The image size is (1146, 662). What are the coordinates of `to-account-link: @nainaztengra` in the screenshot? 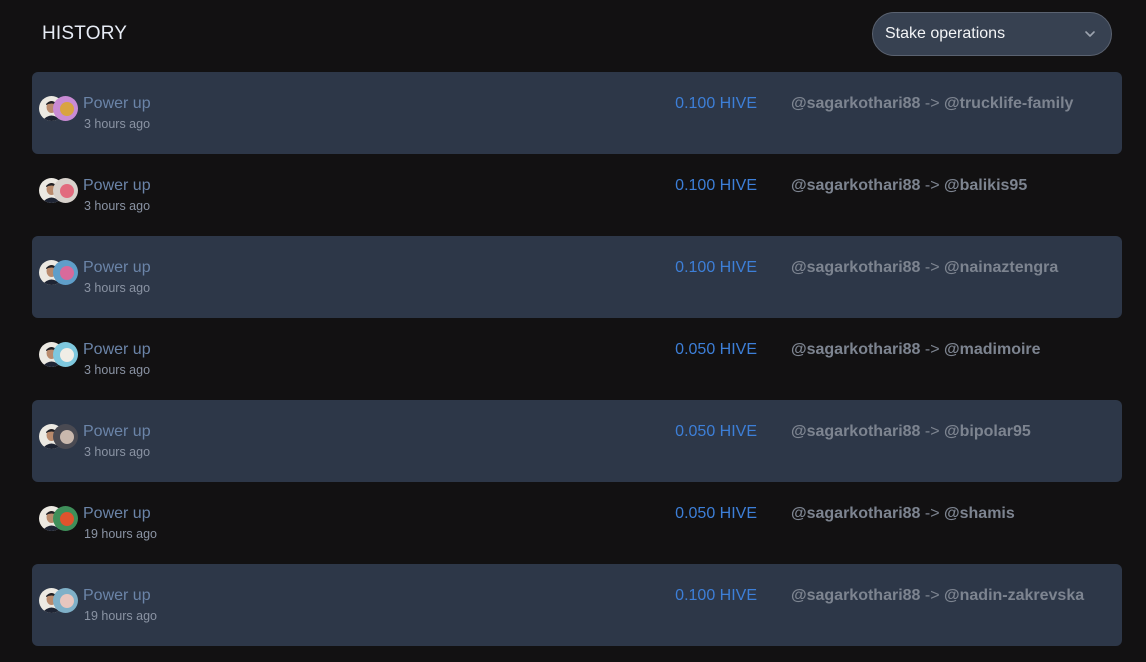 It's located at (1001, 267).